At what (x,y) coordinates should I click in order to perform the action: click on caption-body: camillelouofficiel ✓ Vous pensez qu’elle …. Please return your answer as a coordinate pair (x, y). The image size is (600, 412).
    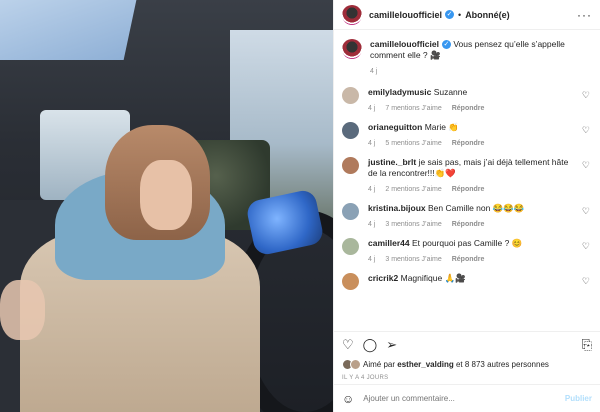
    Looking at the image, I should click on (481, 58).